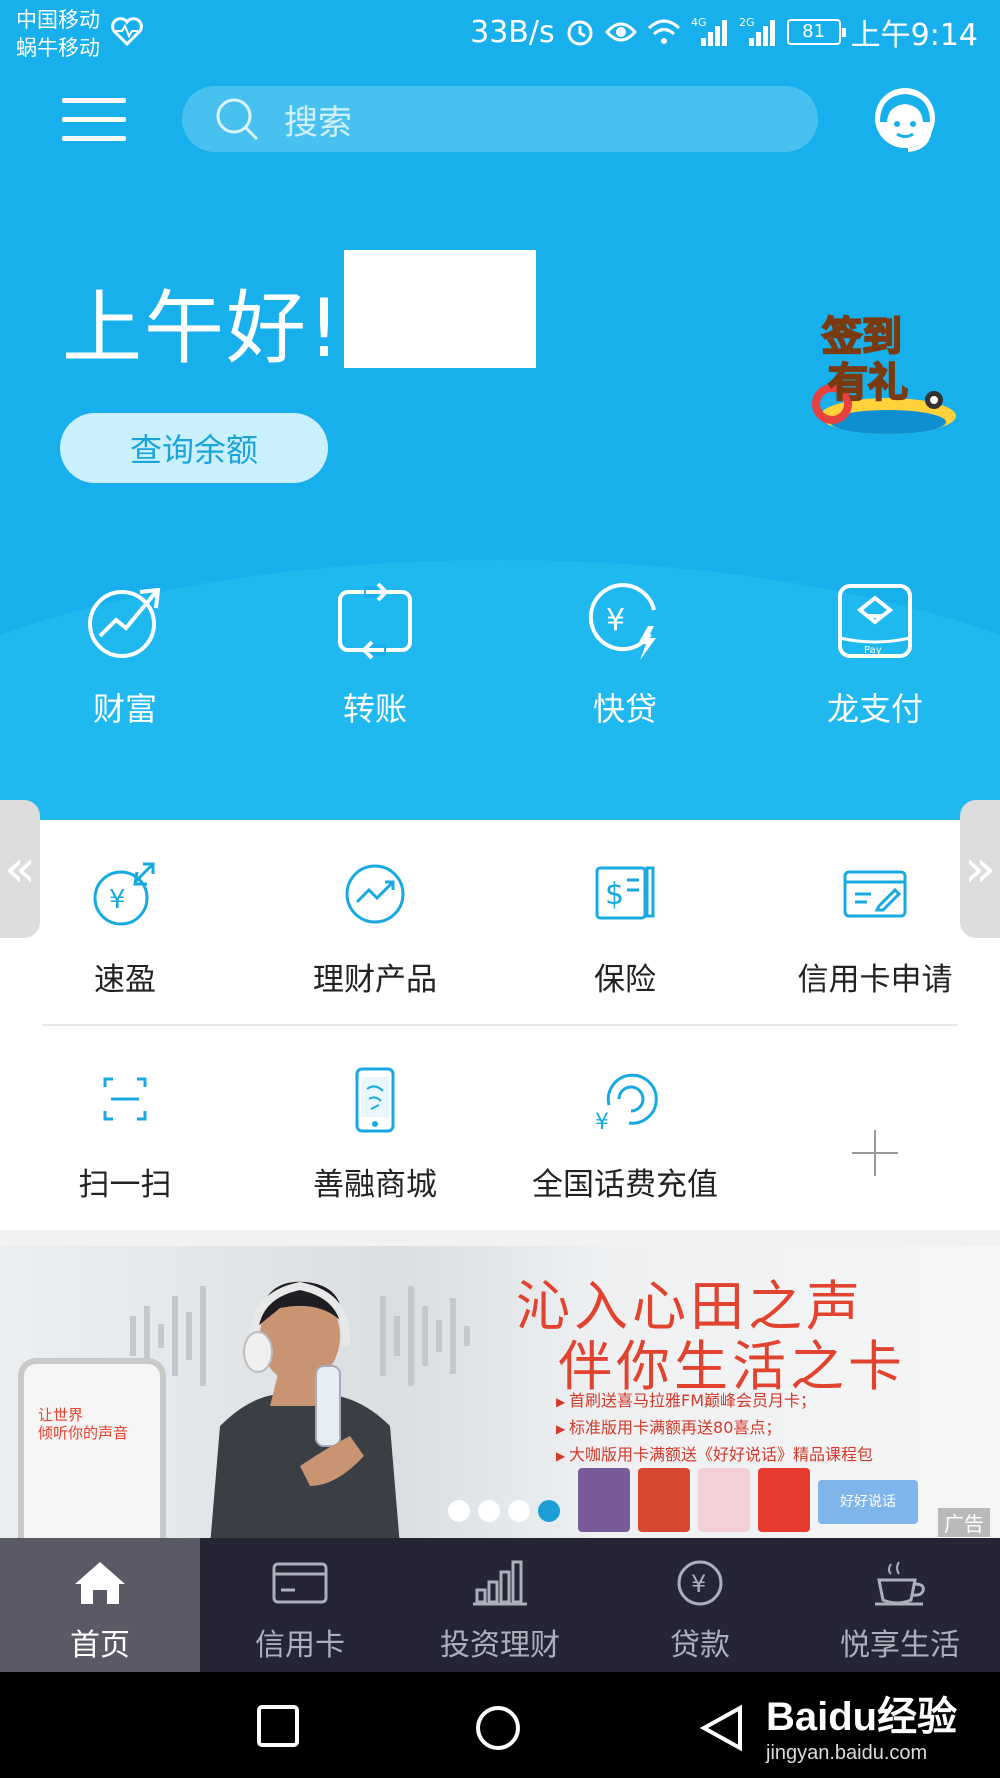 The height and width of the screenshot is (1778, 1000). I want to click on nav-investment: 投资理财, so click(500, 1605).